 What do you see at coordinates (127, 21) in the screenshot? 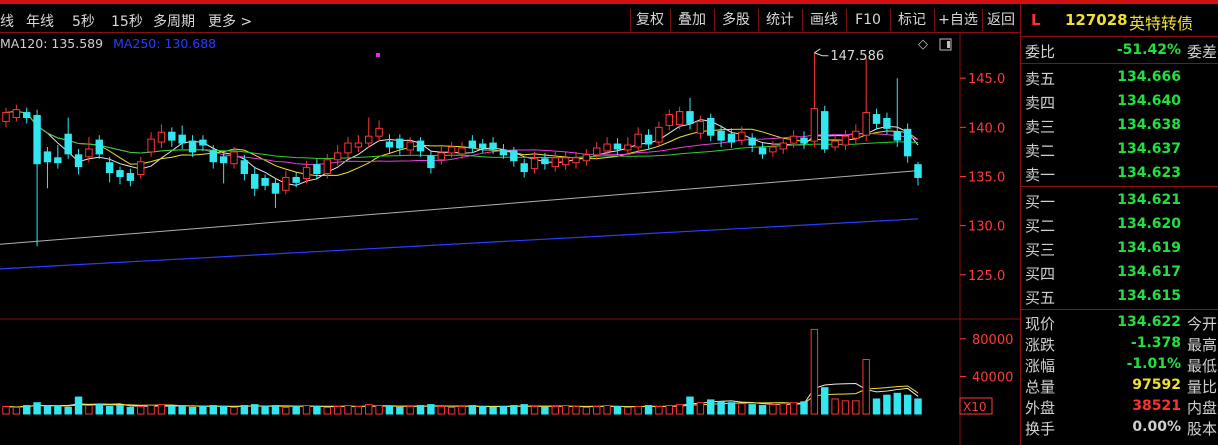
I see `15s-period-button: 15秒` at bounding box center [127, 21].